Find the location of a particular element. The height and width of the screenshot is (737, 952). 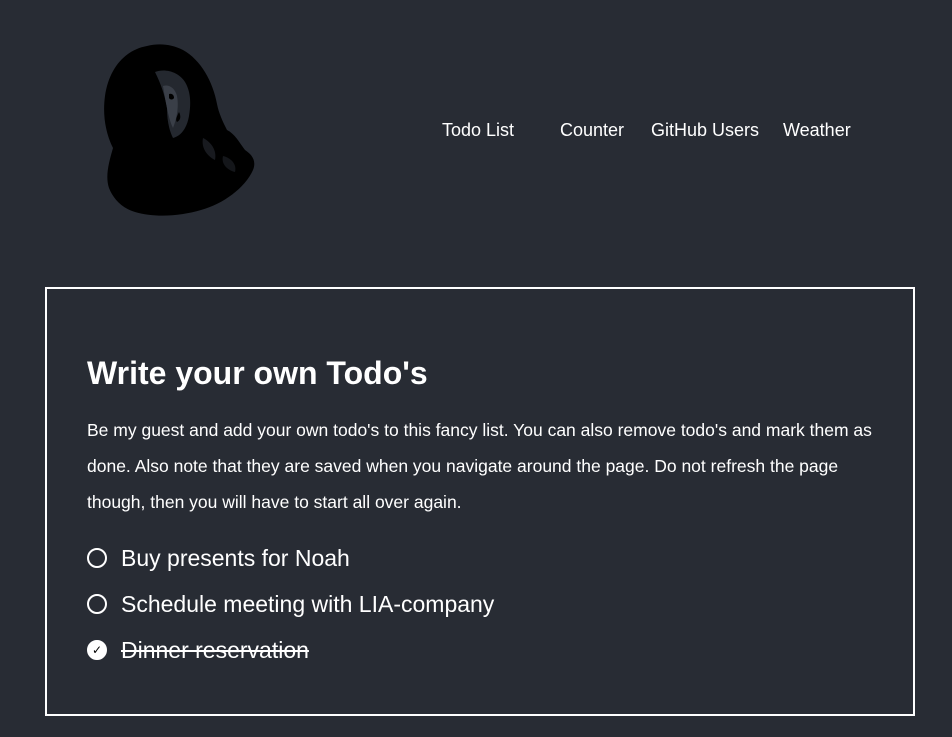

check-icon is located at coordinates (97, 650).